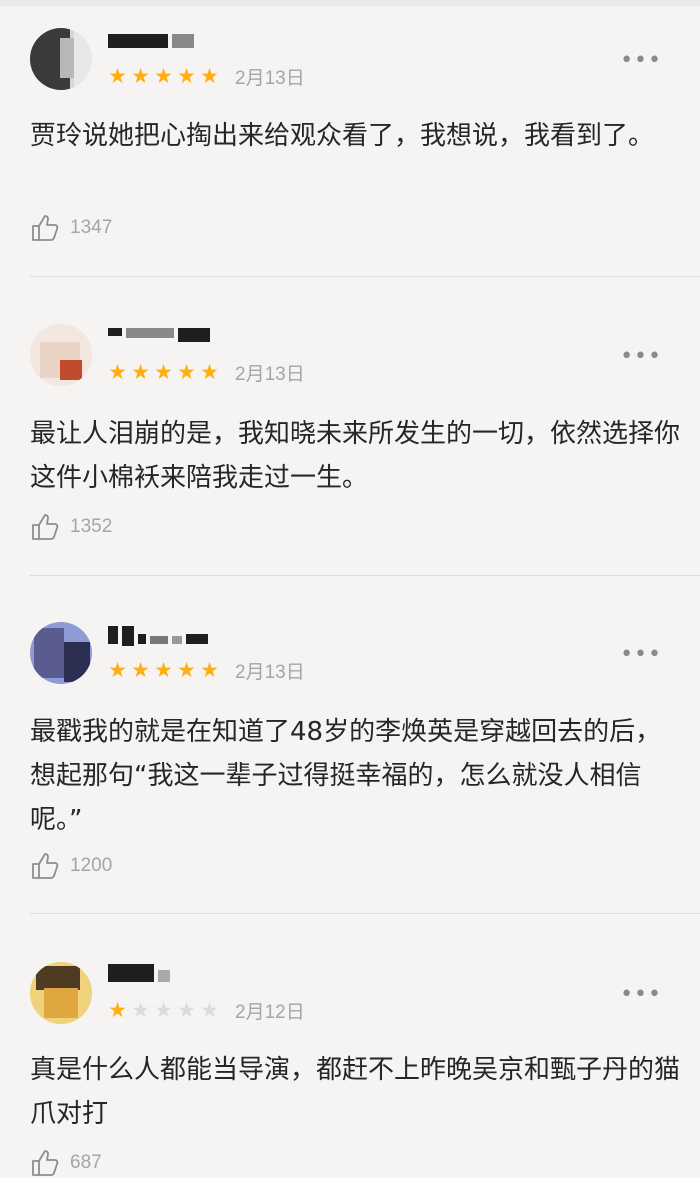 The height and width of the screenshot is (1178, 700). I want to click on comment-date: 2月12日, so click(270, 1012).